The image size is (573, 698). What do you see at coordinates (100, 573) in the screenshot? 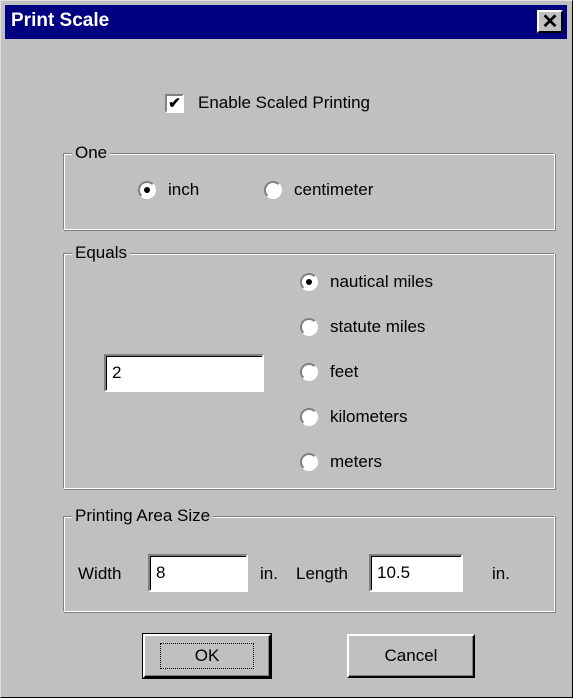
I see `width-label: Width` at bounding box center [100, 573].